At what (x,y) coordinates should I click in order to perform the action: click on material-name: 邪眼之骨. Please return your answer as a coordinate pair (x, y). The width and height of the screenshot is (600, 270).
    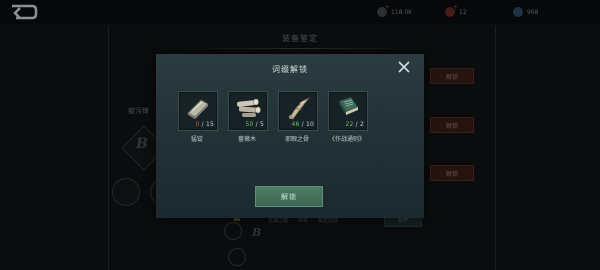
    Looking at the image, I should click on (296, 139).